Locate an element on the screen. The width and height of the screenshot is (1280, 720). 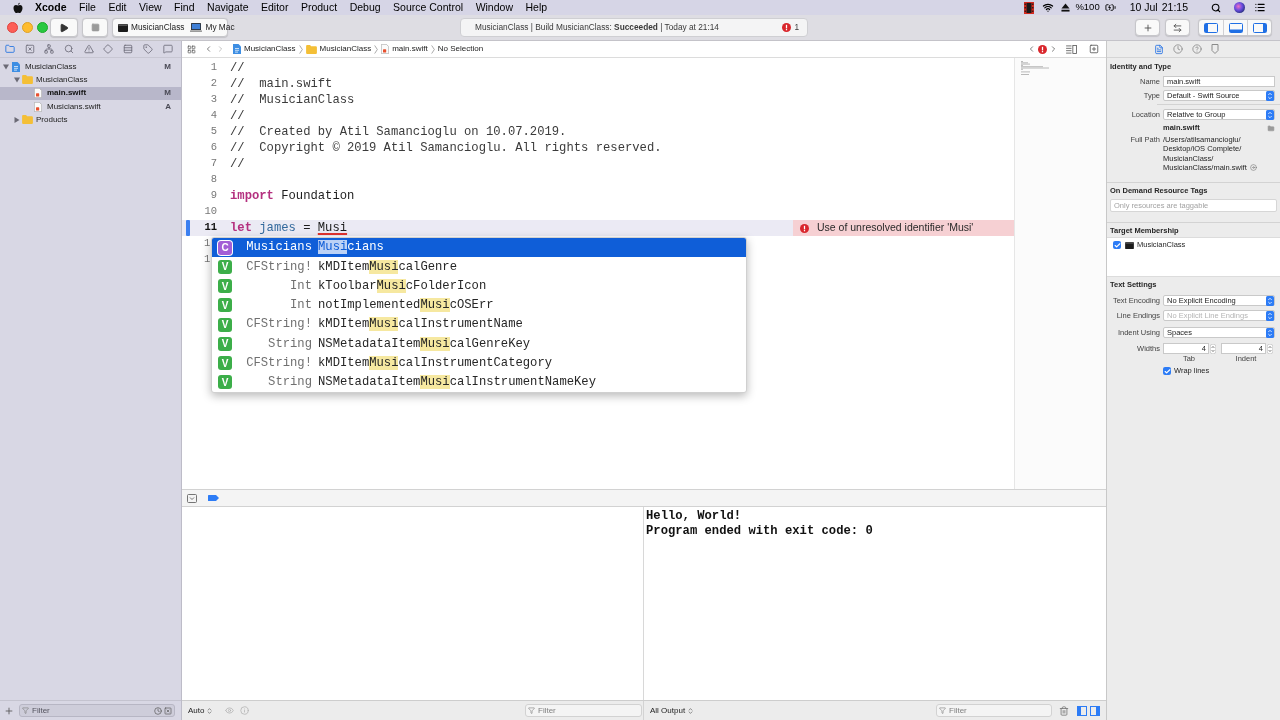
error-count: 1 is located at coordinates (796, 27).